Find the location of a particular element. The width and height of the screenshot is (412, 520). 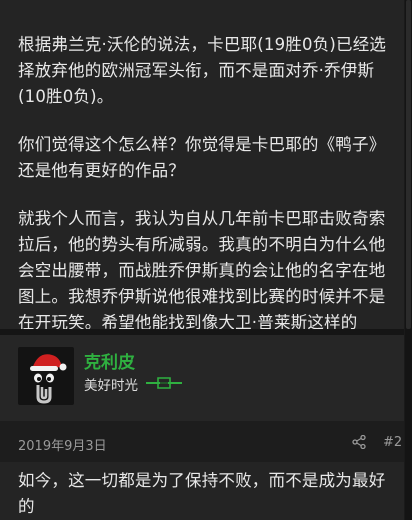

reply-body: 如今，这一切都是为了保持不败，而不是成为最好的 is located at coordinates (202, 491).